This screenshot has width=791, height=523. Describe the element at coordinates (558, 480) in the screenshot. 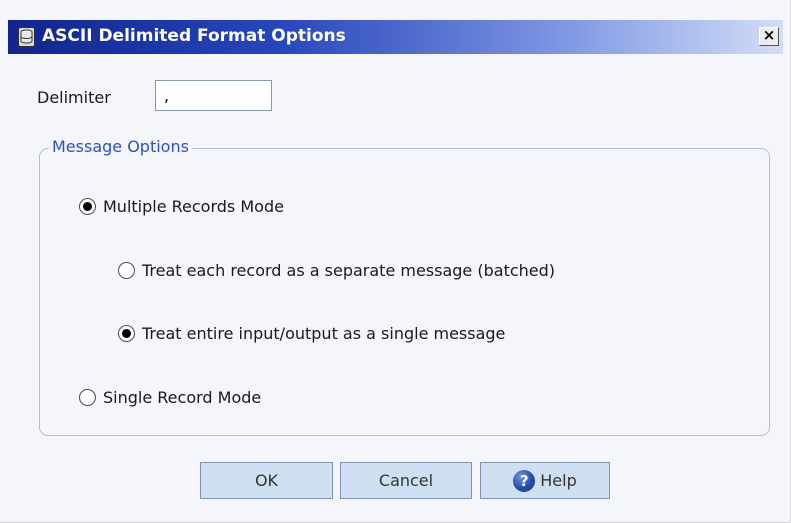

I see `help-button-label: Help` at that location.